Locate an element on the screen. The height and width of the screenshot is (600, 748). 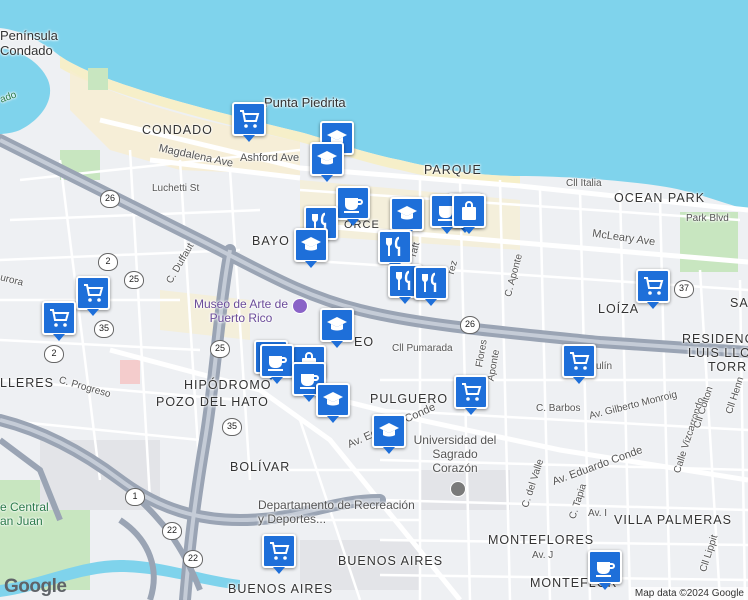
route-shield-35-south: 35 is located at coordinates (232, 427).